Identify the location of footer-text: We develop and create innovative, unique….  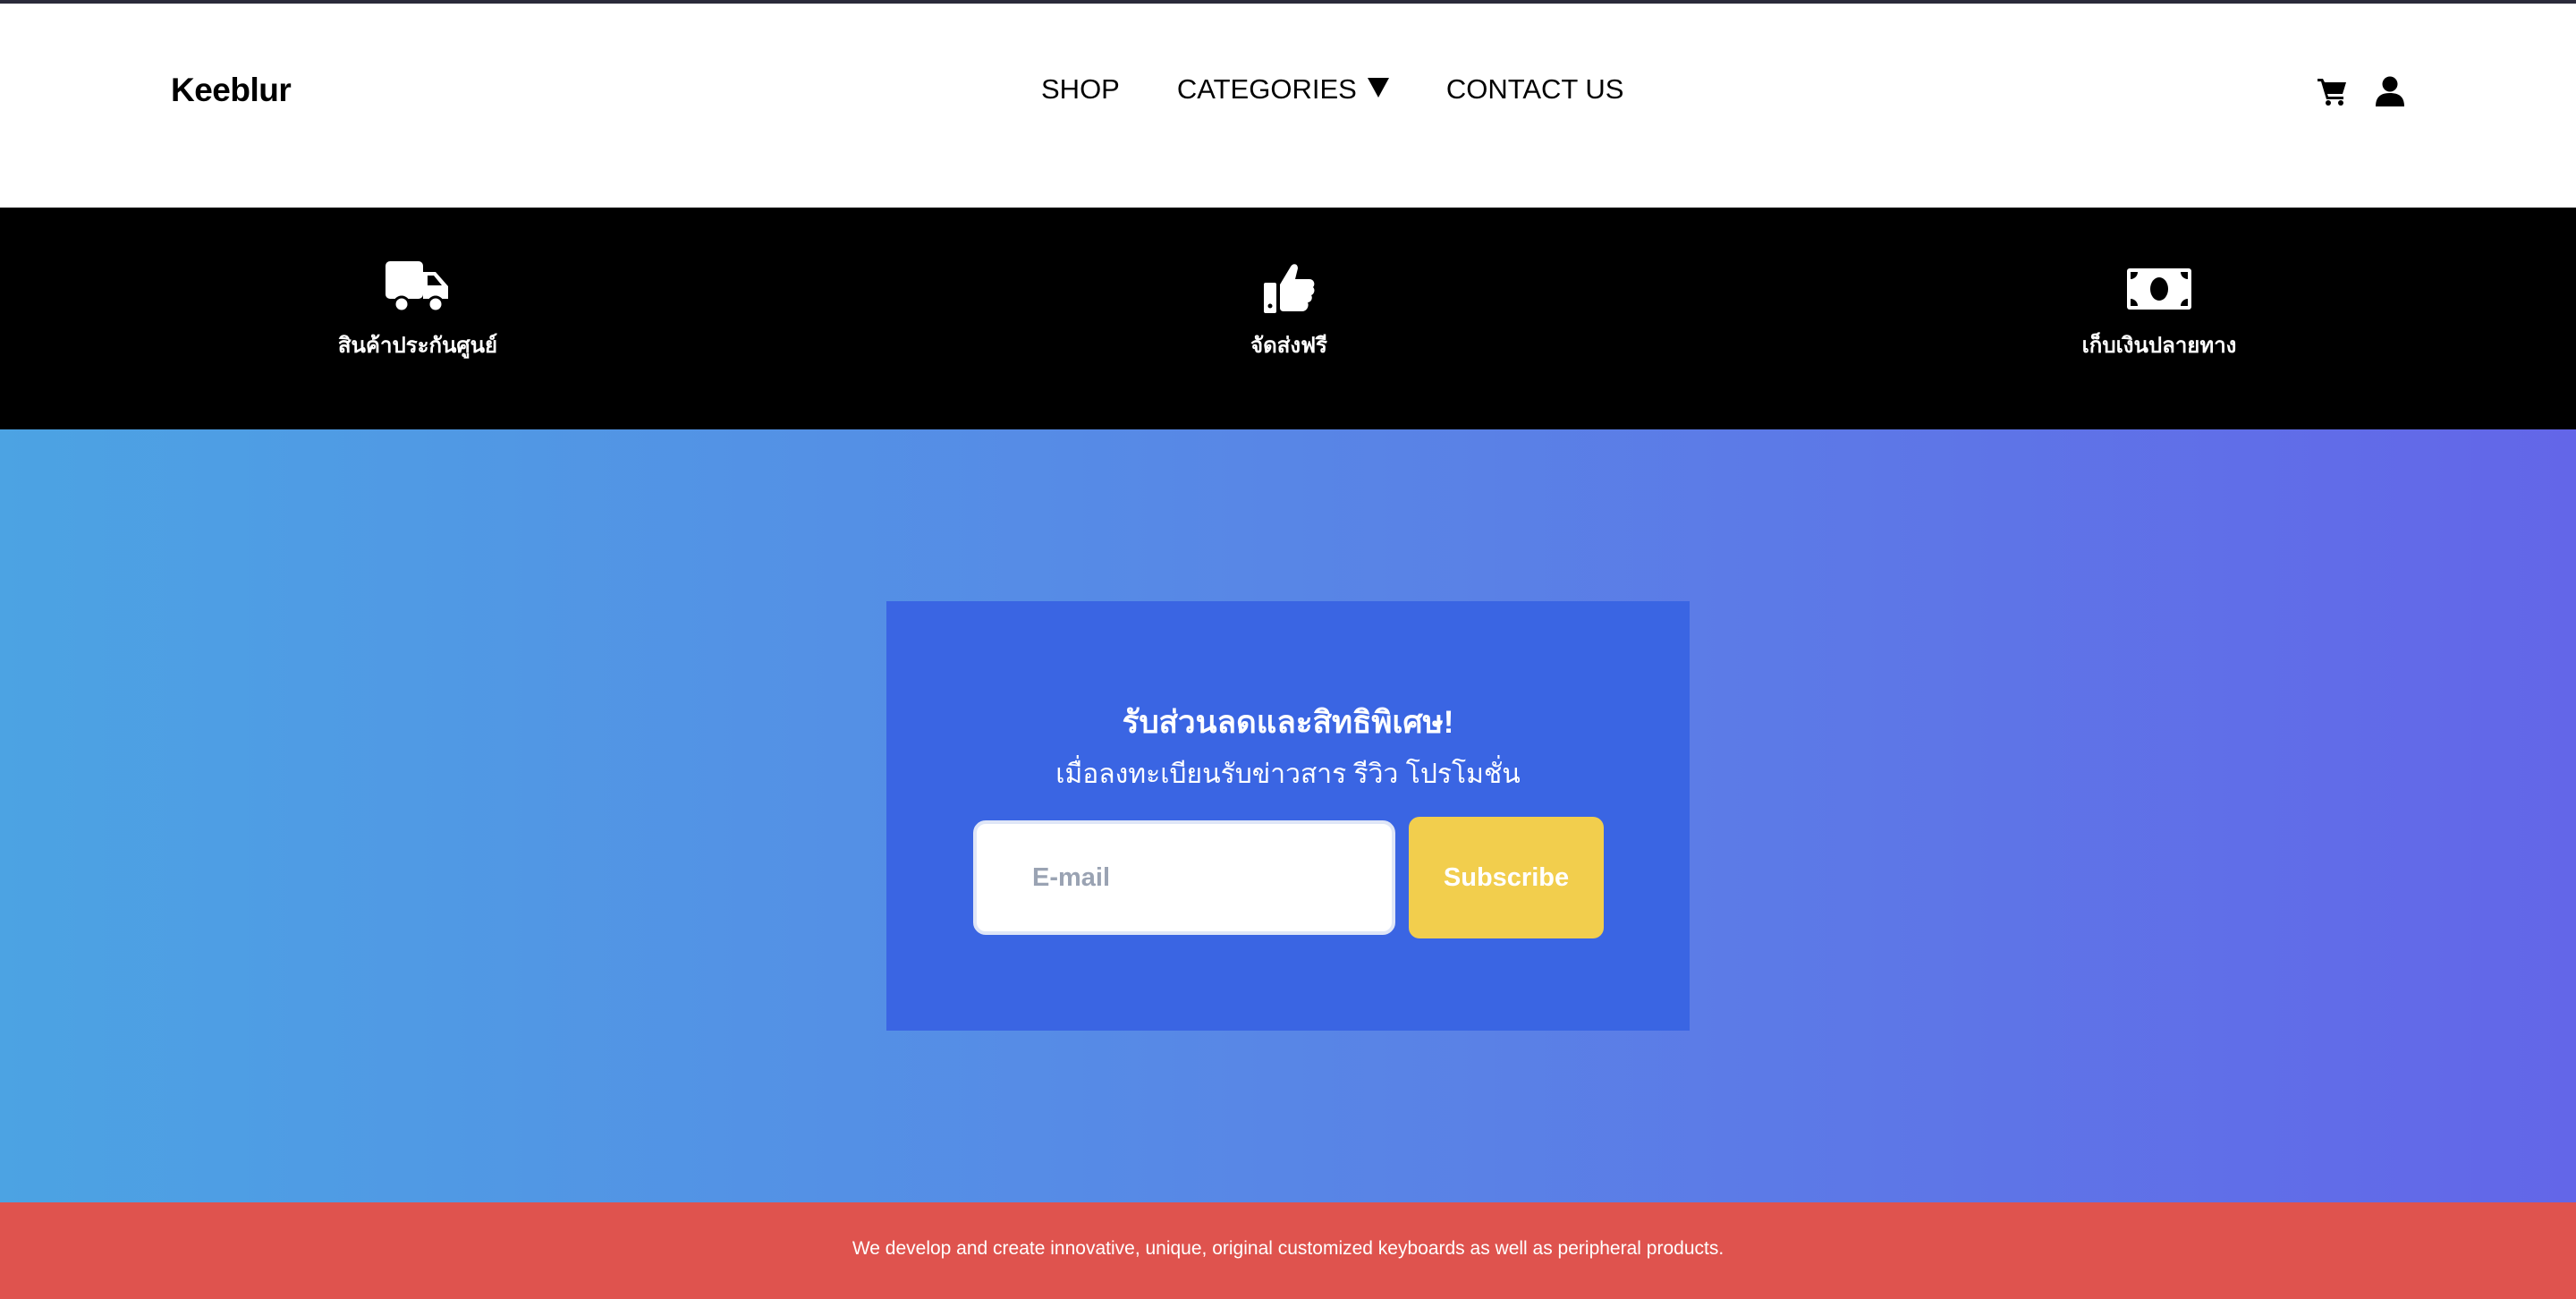
(1288, 1248).